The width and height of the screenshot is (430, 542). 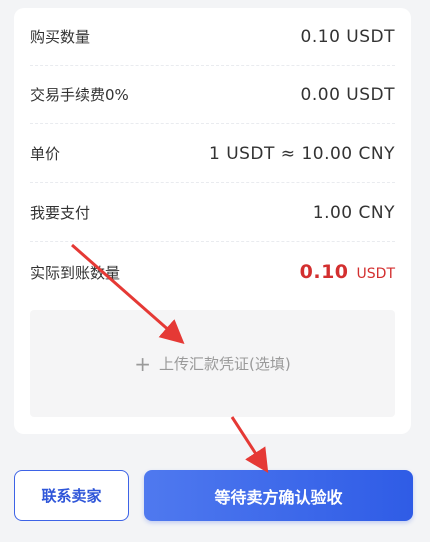 I want to click on unit-price-row: 单价 1 USDT ≈ 10.00 CNY, so click(x=212, y=154).